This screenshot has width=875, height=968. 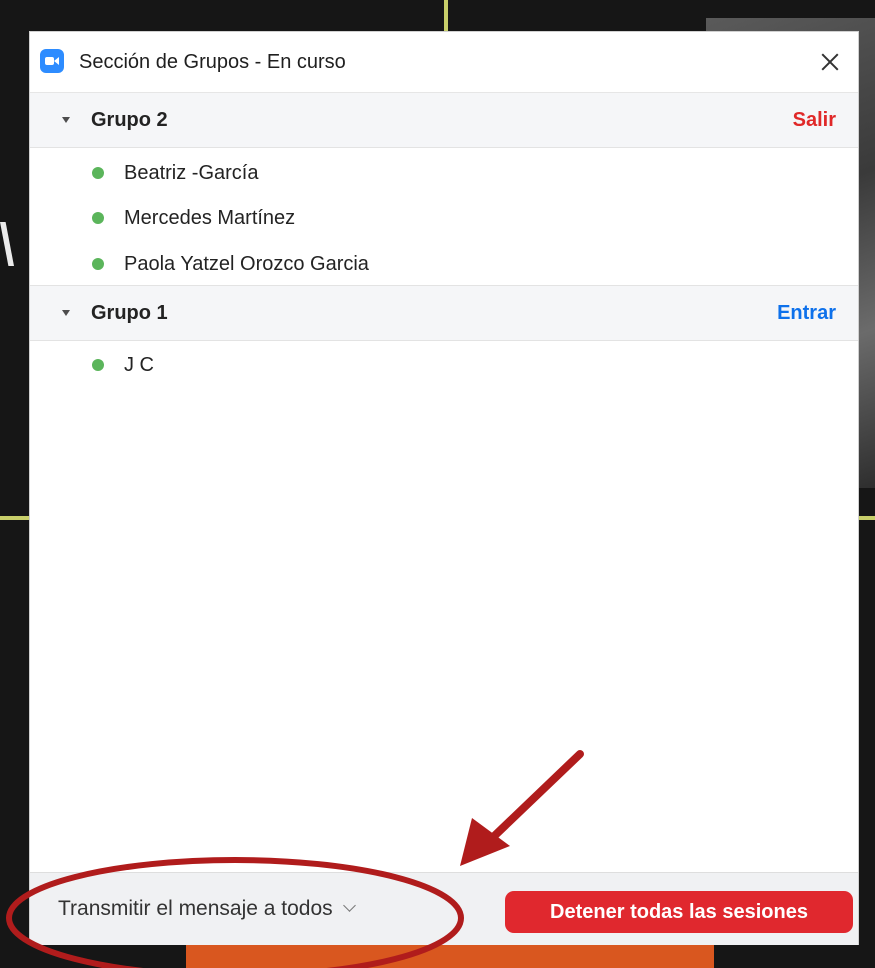 I want to click on video-tile-border-right, so click(x=866, y=518).